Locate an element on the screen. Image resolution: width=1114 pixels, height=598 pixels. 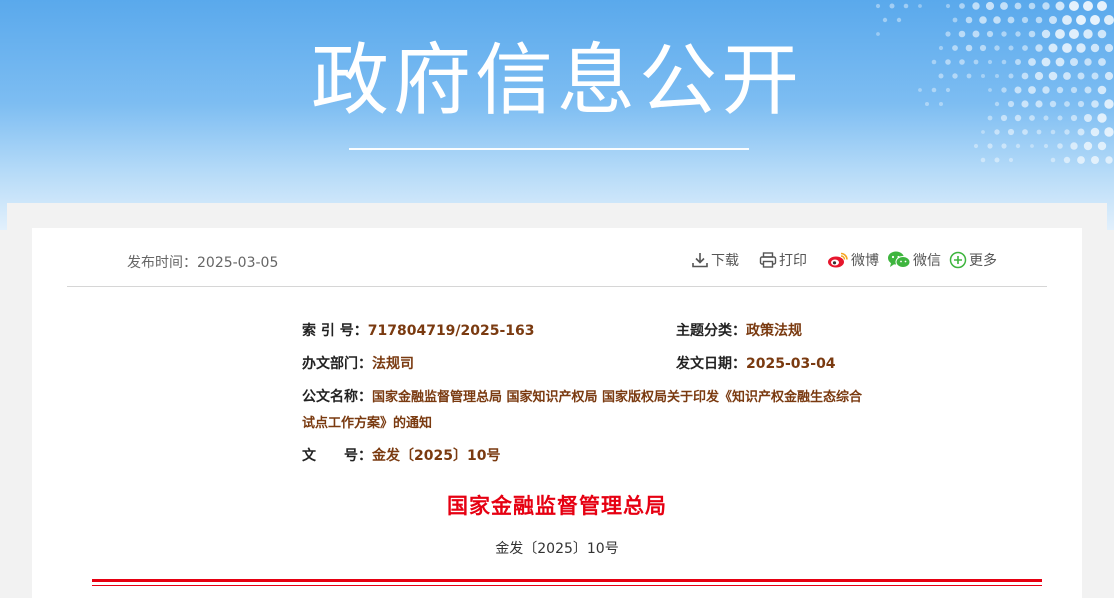
print-label: 打印 is located at coordinates (793, 261).